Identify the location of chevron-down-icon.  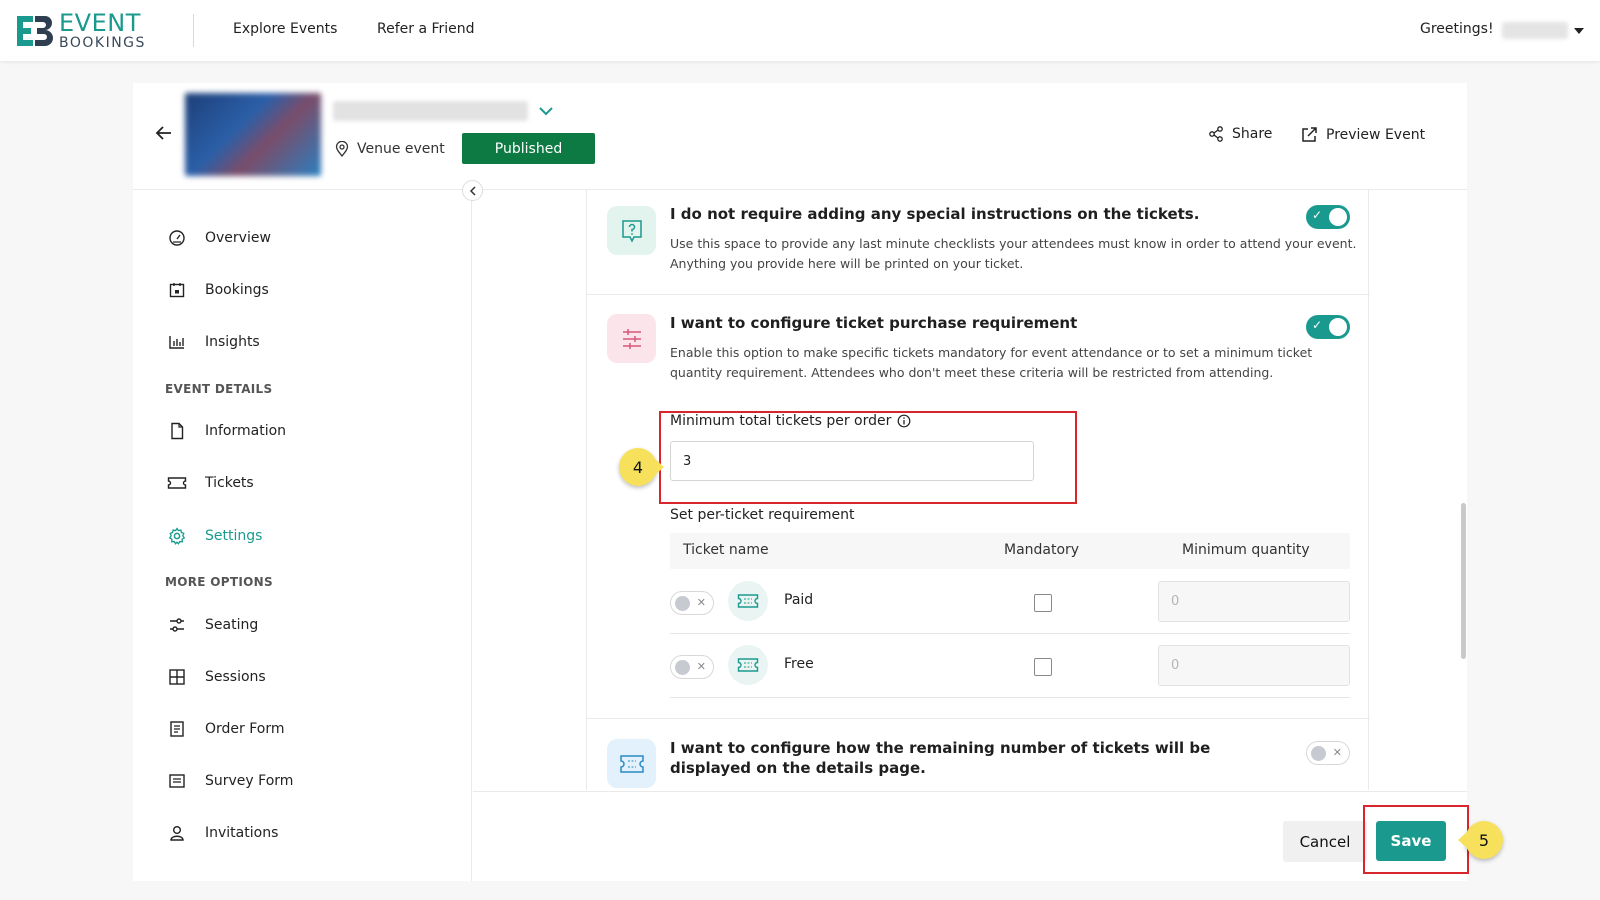
(546, 111).